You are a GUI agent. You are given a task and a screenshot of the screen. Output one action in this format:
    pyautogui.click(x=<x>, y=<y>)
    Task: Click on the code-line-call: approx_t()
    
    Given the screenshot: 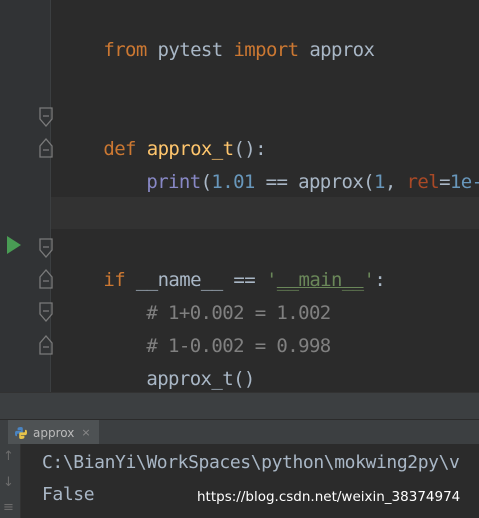 What is the action you would take?
    pyautogui.click(x=157, y=360)
    